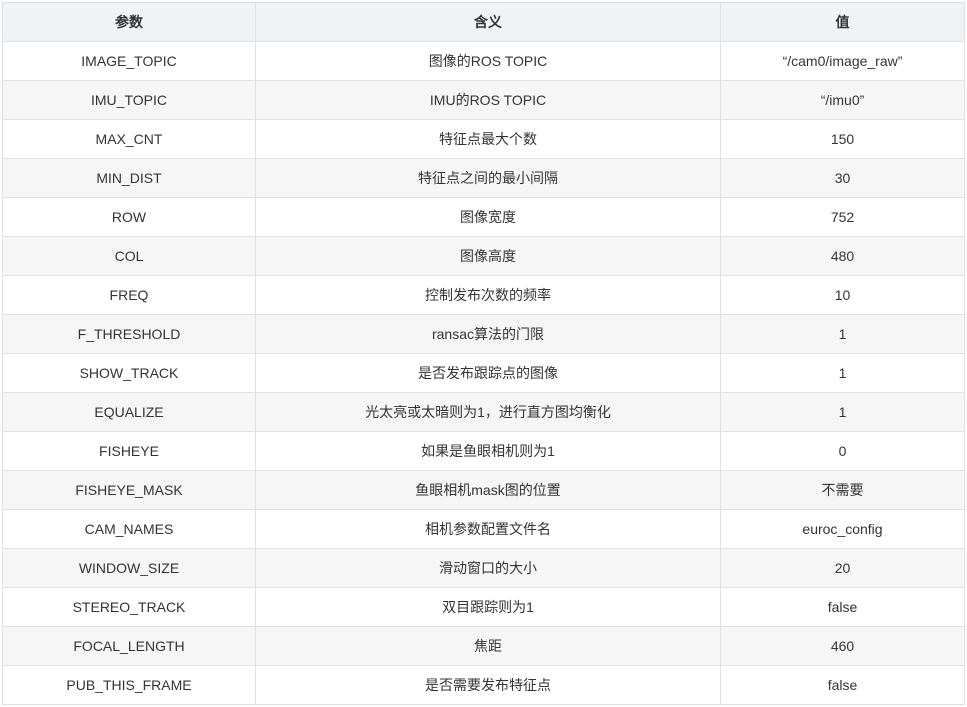 The height and width of the screenshot is (707, 967). I want to click on value-cell: 752, so click(842, 217).